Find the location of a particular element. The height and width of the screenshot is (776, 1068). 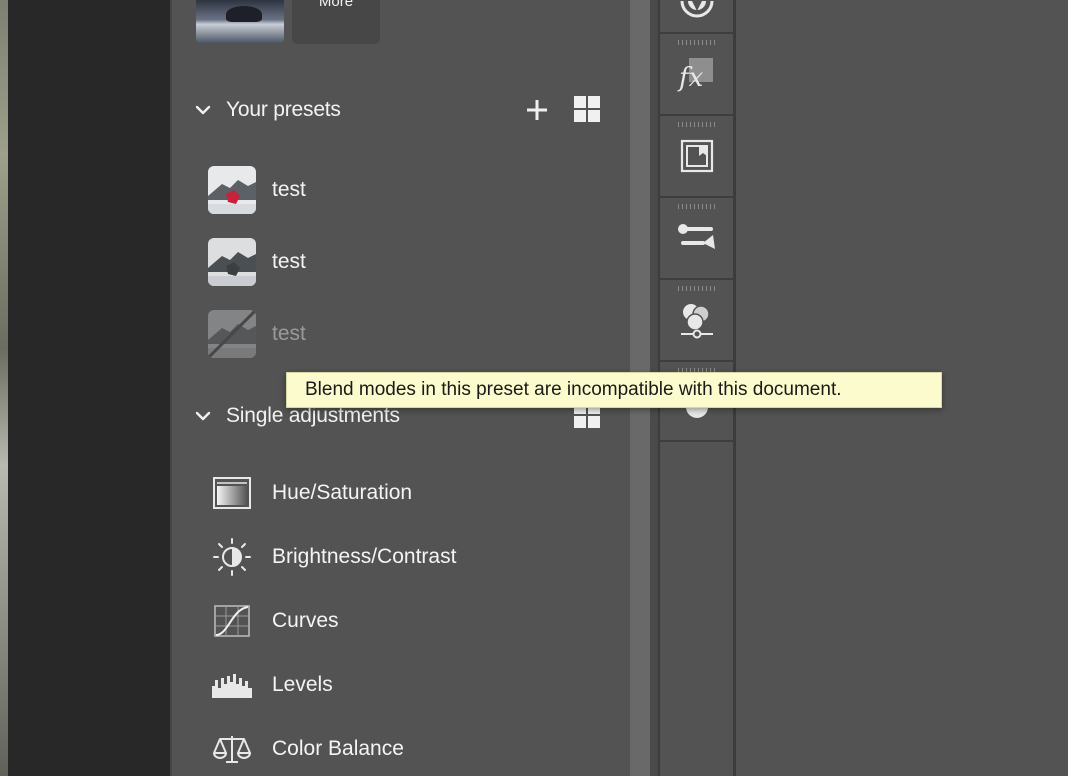

channels-icon is located at coordinates (696, 321).